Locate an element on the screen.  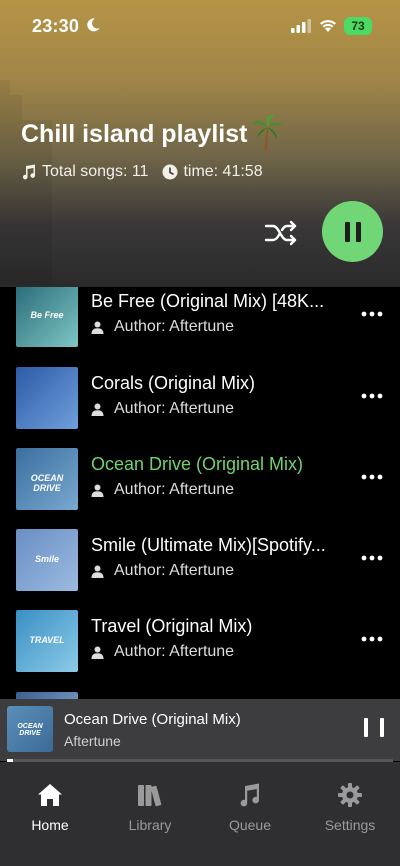
cellular-signal-icon is located at coordinates (301, 26).